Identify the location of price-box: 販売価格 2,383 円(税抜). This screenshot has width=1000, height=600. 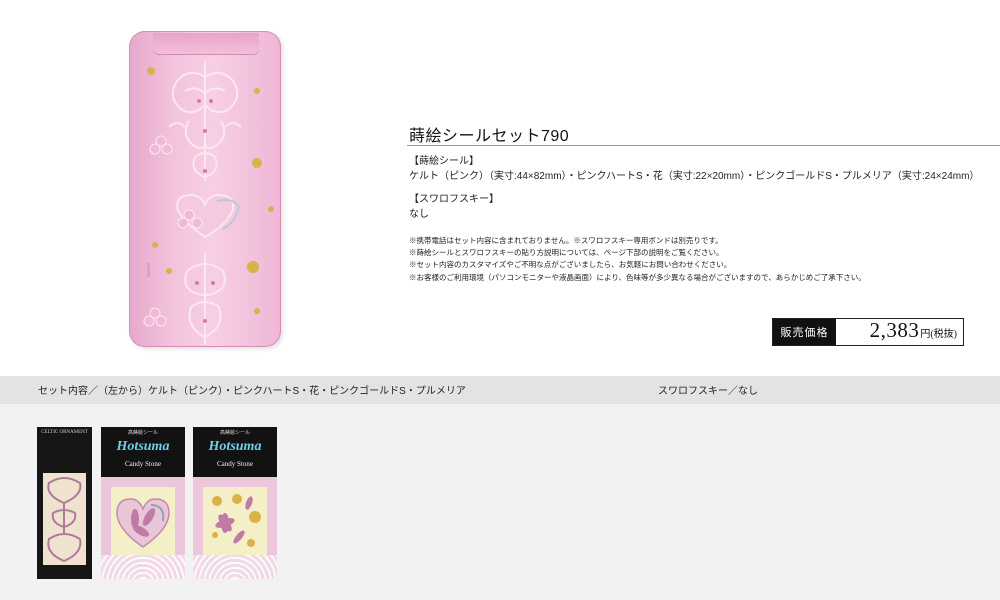
(868, 332).